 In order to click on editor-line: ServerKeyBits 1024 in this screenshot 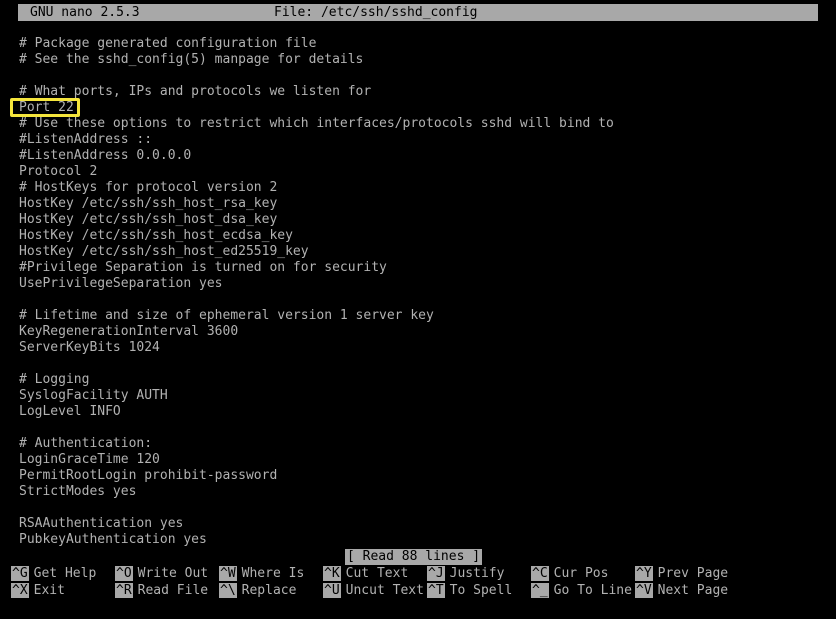, I will do `click(89, 347)`.